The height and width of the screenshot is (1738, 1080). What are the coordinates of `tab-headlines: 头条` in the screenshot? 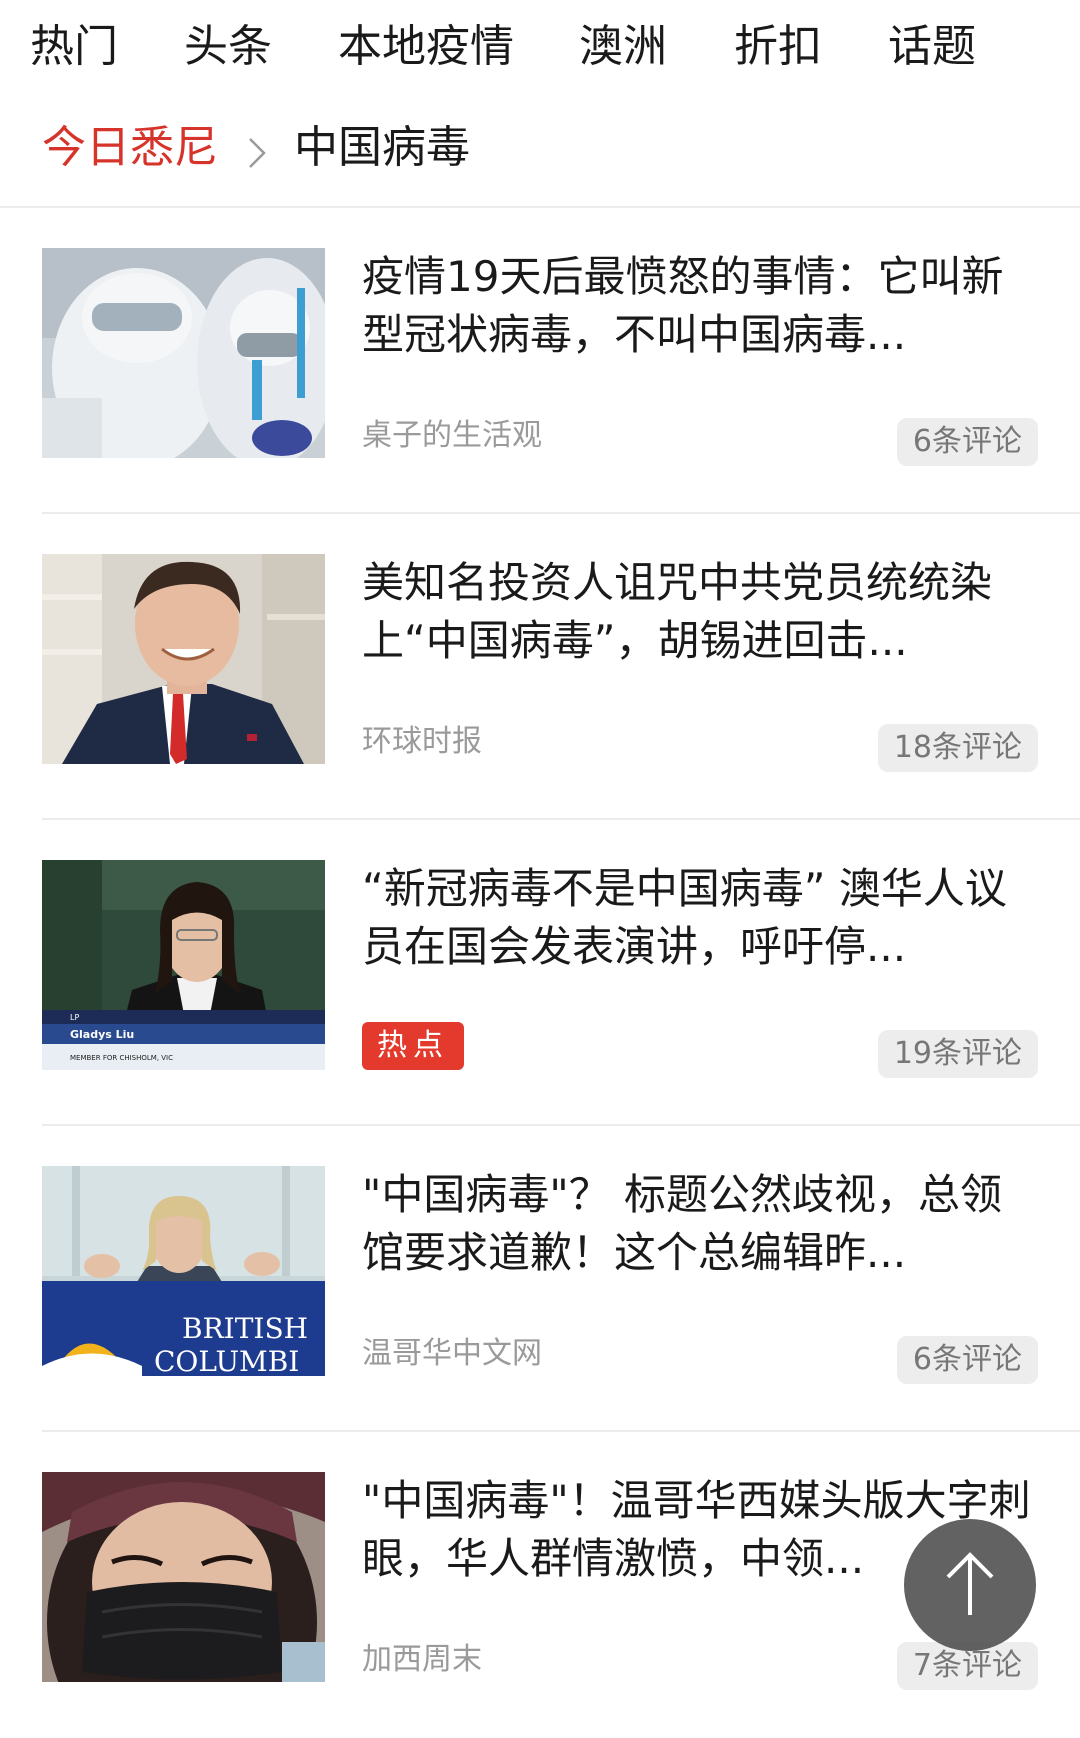 It's located at (228, 47).